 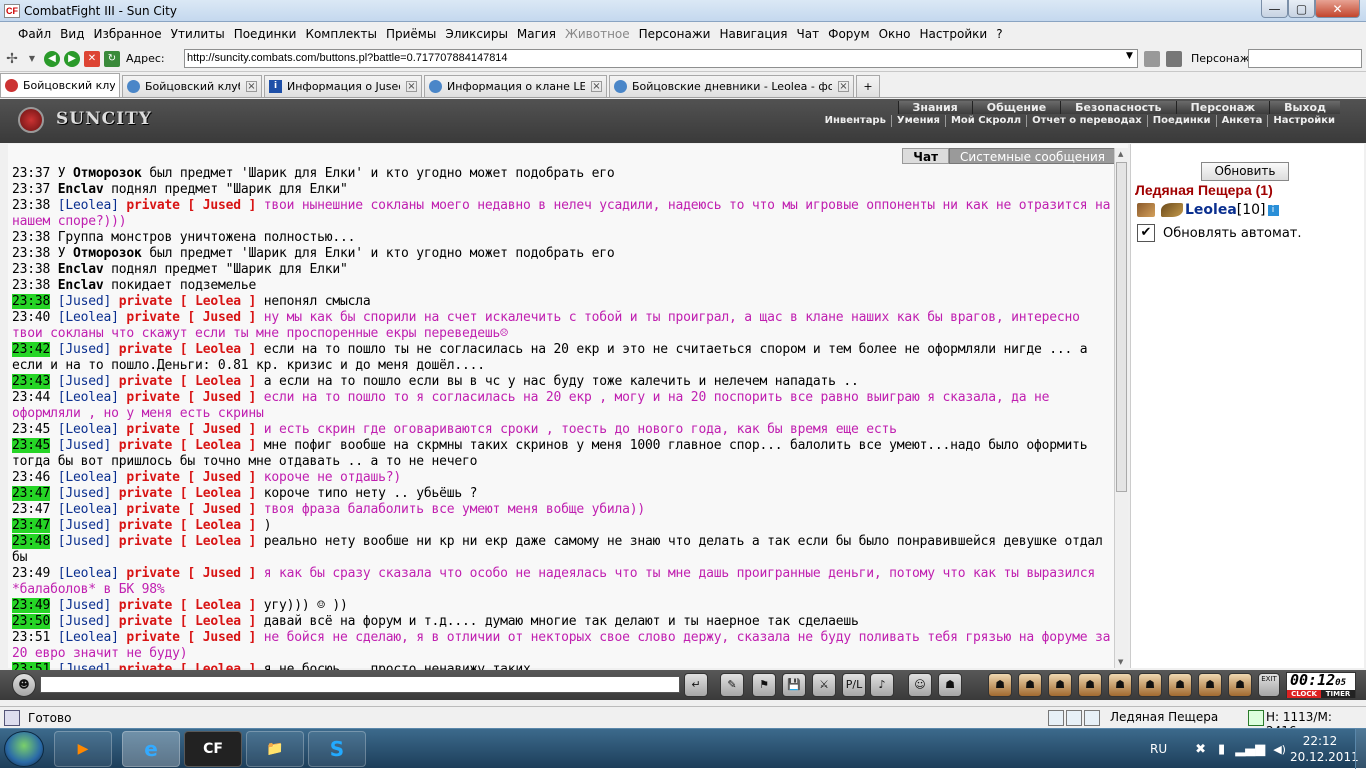 I want to click on game-nav-top-2: Безопасность, so click(x=1118, y=107).